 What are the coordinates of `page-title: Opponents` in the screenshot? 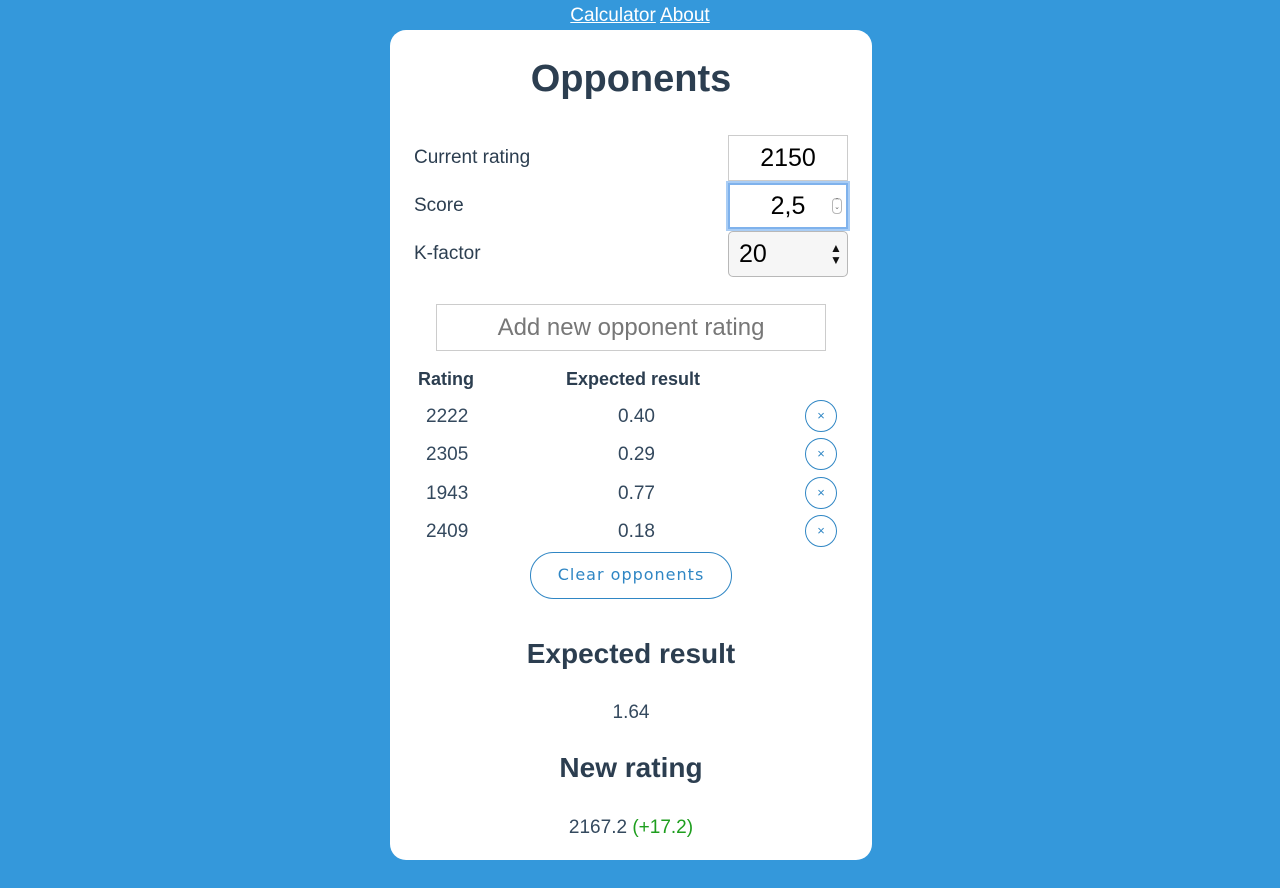 It's located at (631, 79).